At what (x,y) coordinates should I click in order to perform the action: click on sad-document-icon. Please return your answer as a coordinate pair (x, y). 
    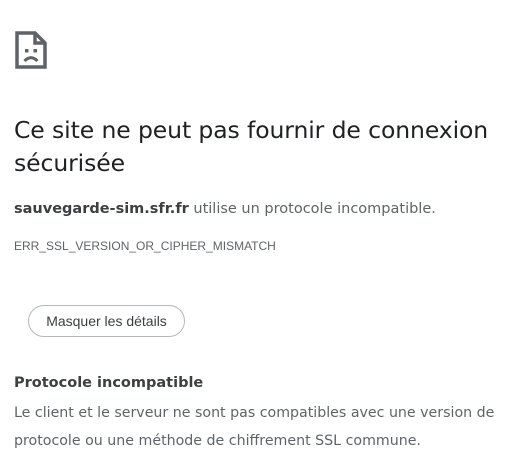
    Looking at the image, I should click on (31, 50).